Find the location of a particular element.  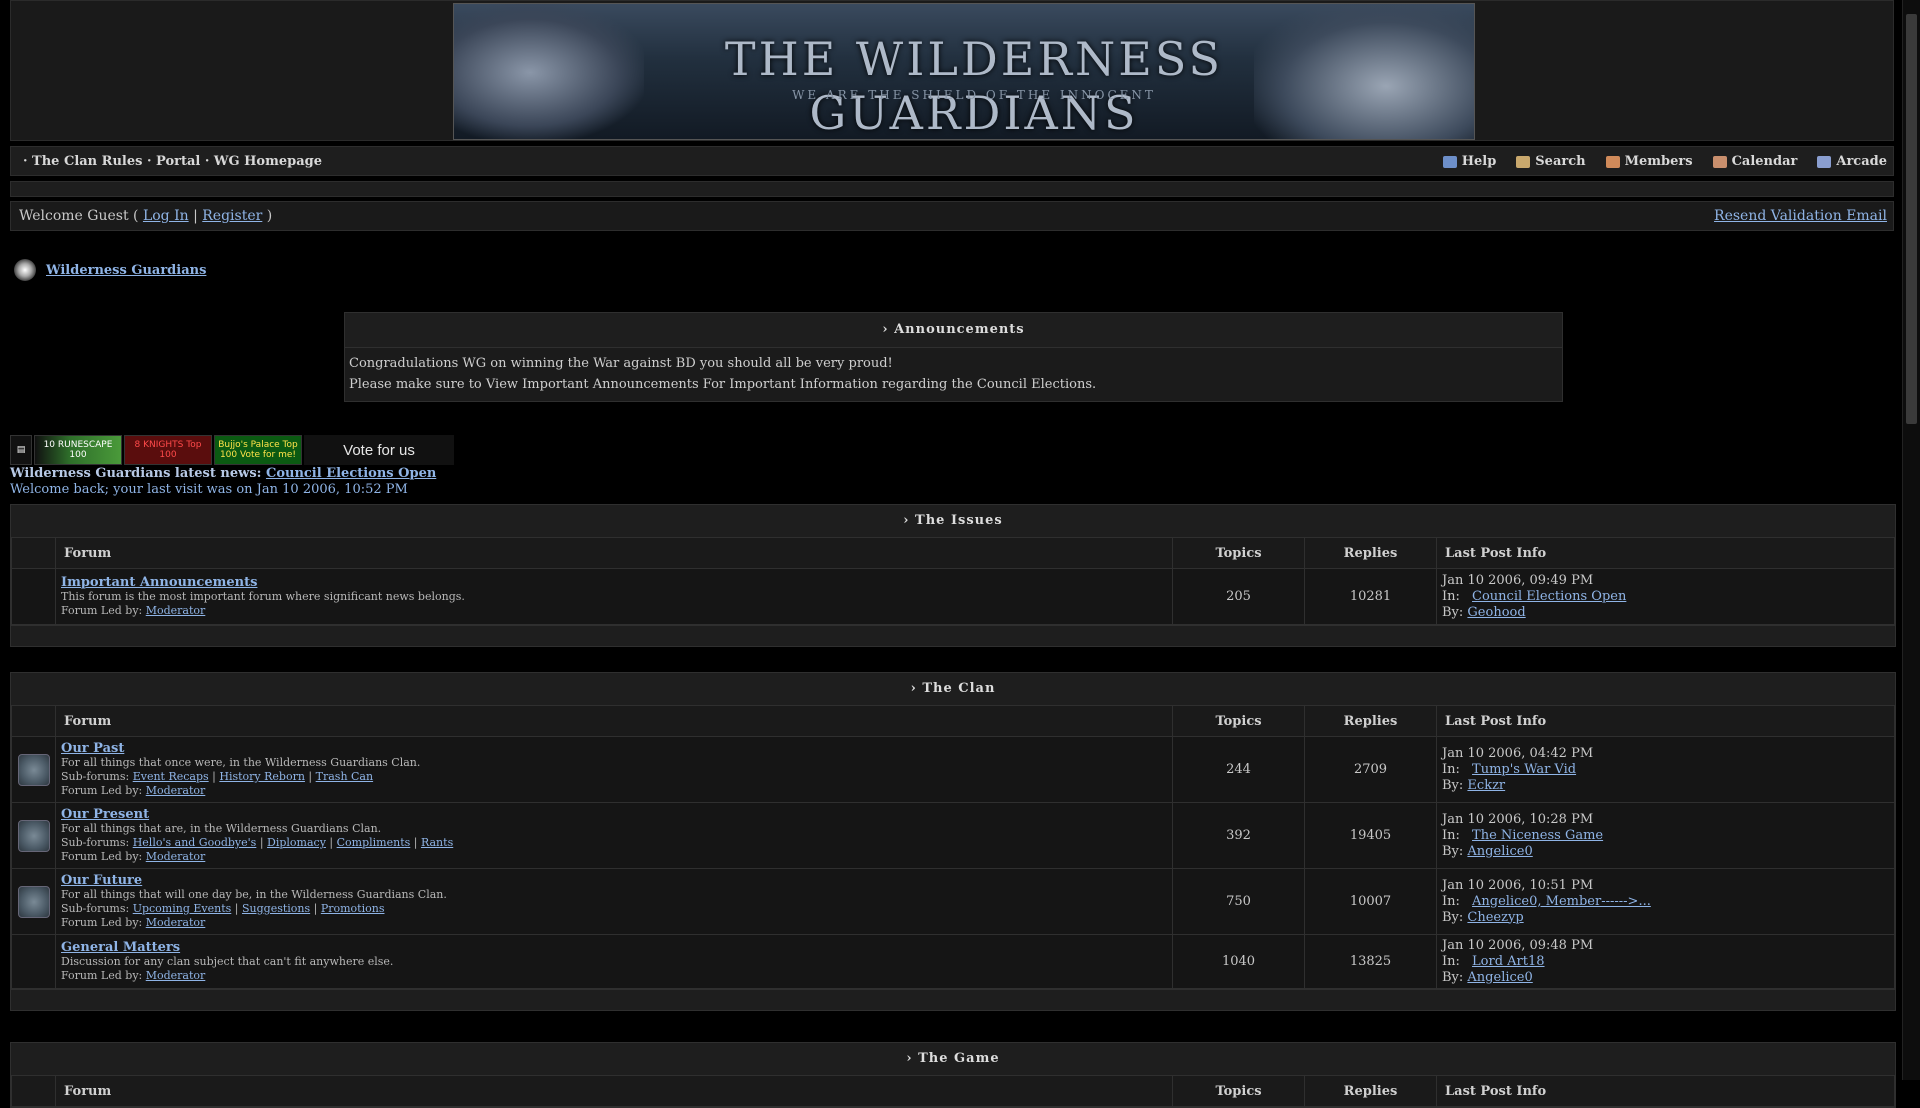

subforum-link: Suggestions is located at coordinates (276, 908).